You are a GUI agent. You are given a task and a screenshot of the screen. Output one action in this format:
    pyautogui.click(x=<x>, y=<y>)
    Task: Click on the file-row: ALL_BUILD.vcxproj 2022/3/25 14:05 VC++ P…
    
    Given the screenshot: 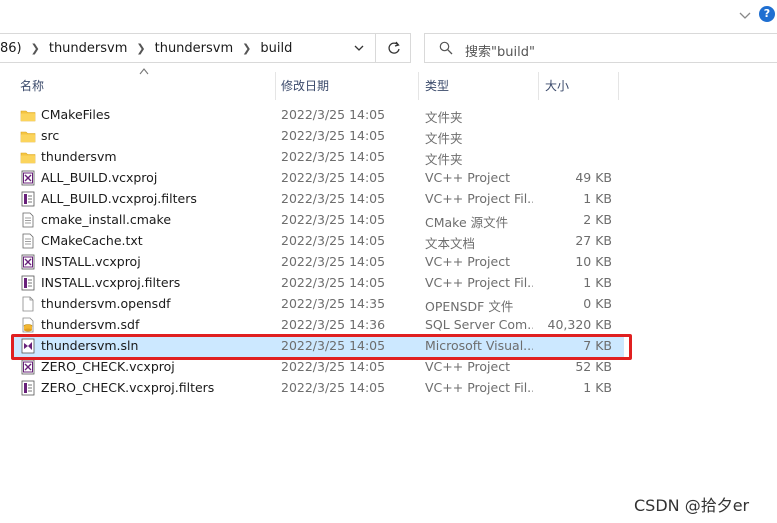 What is the action you would take?
    pyautogui.click(x=318, y=178)
    